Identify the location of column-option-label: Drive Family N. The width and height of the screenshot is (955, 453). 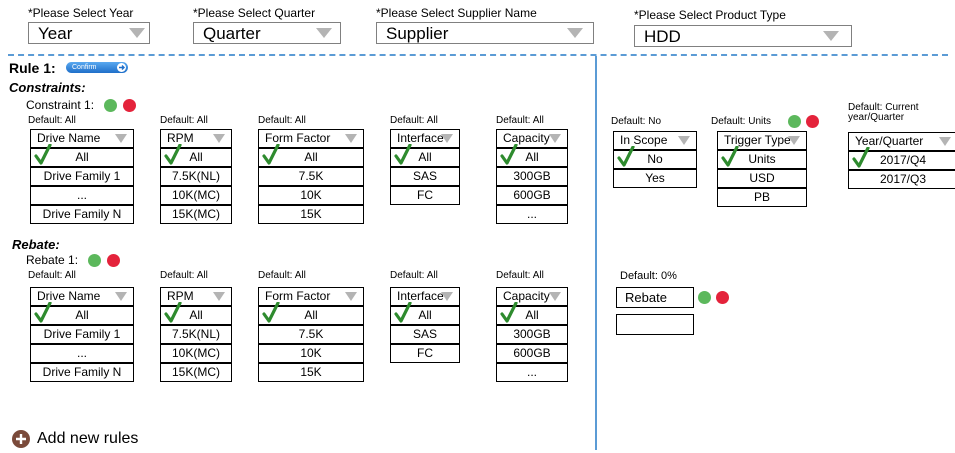
(82, 214).